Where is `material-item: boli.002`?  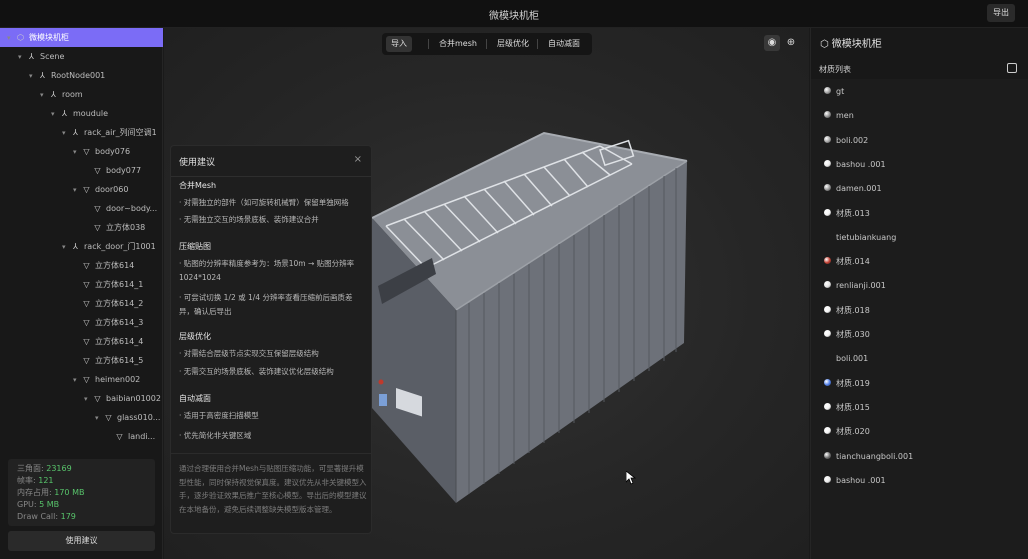
material-item: boli.002 is located at coordinates (846, 141).